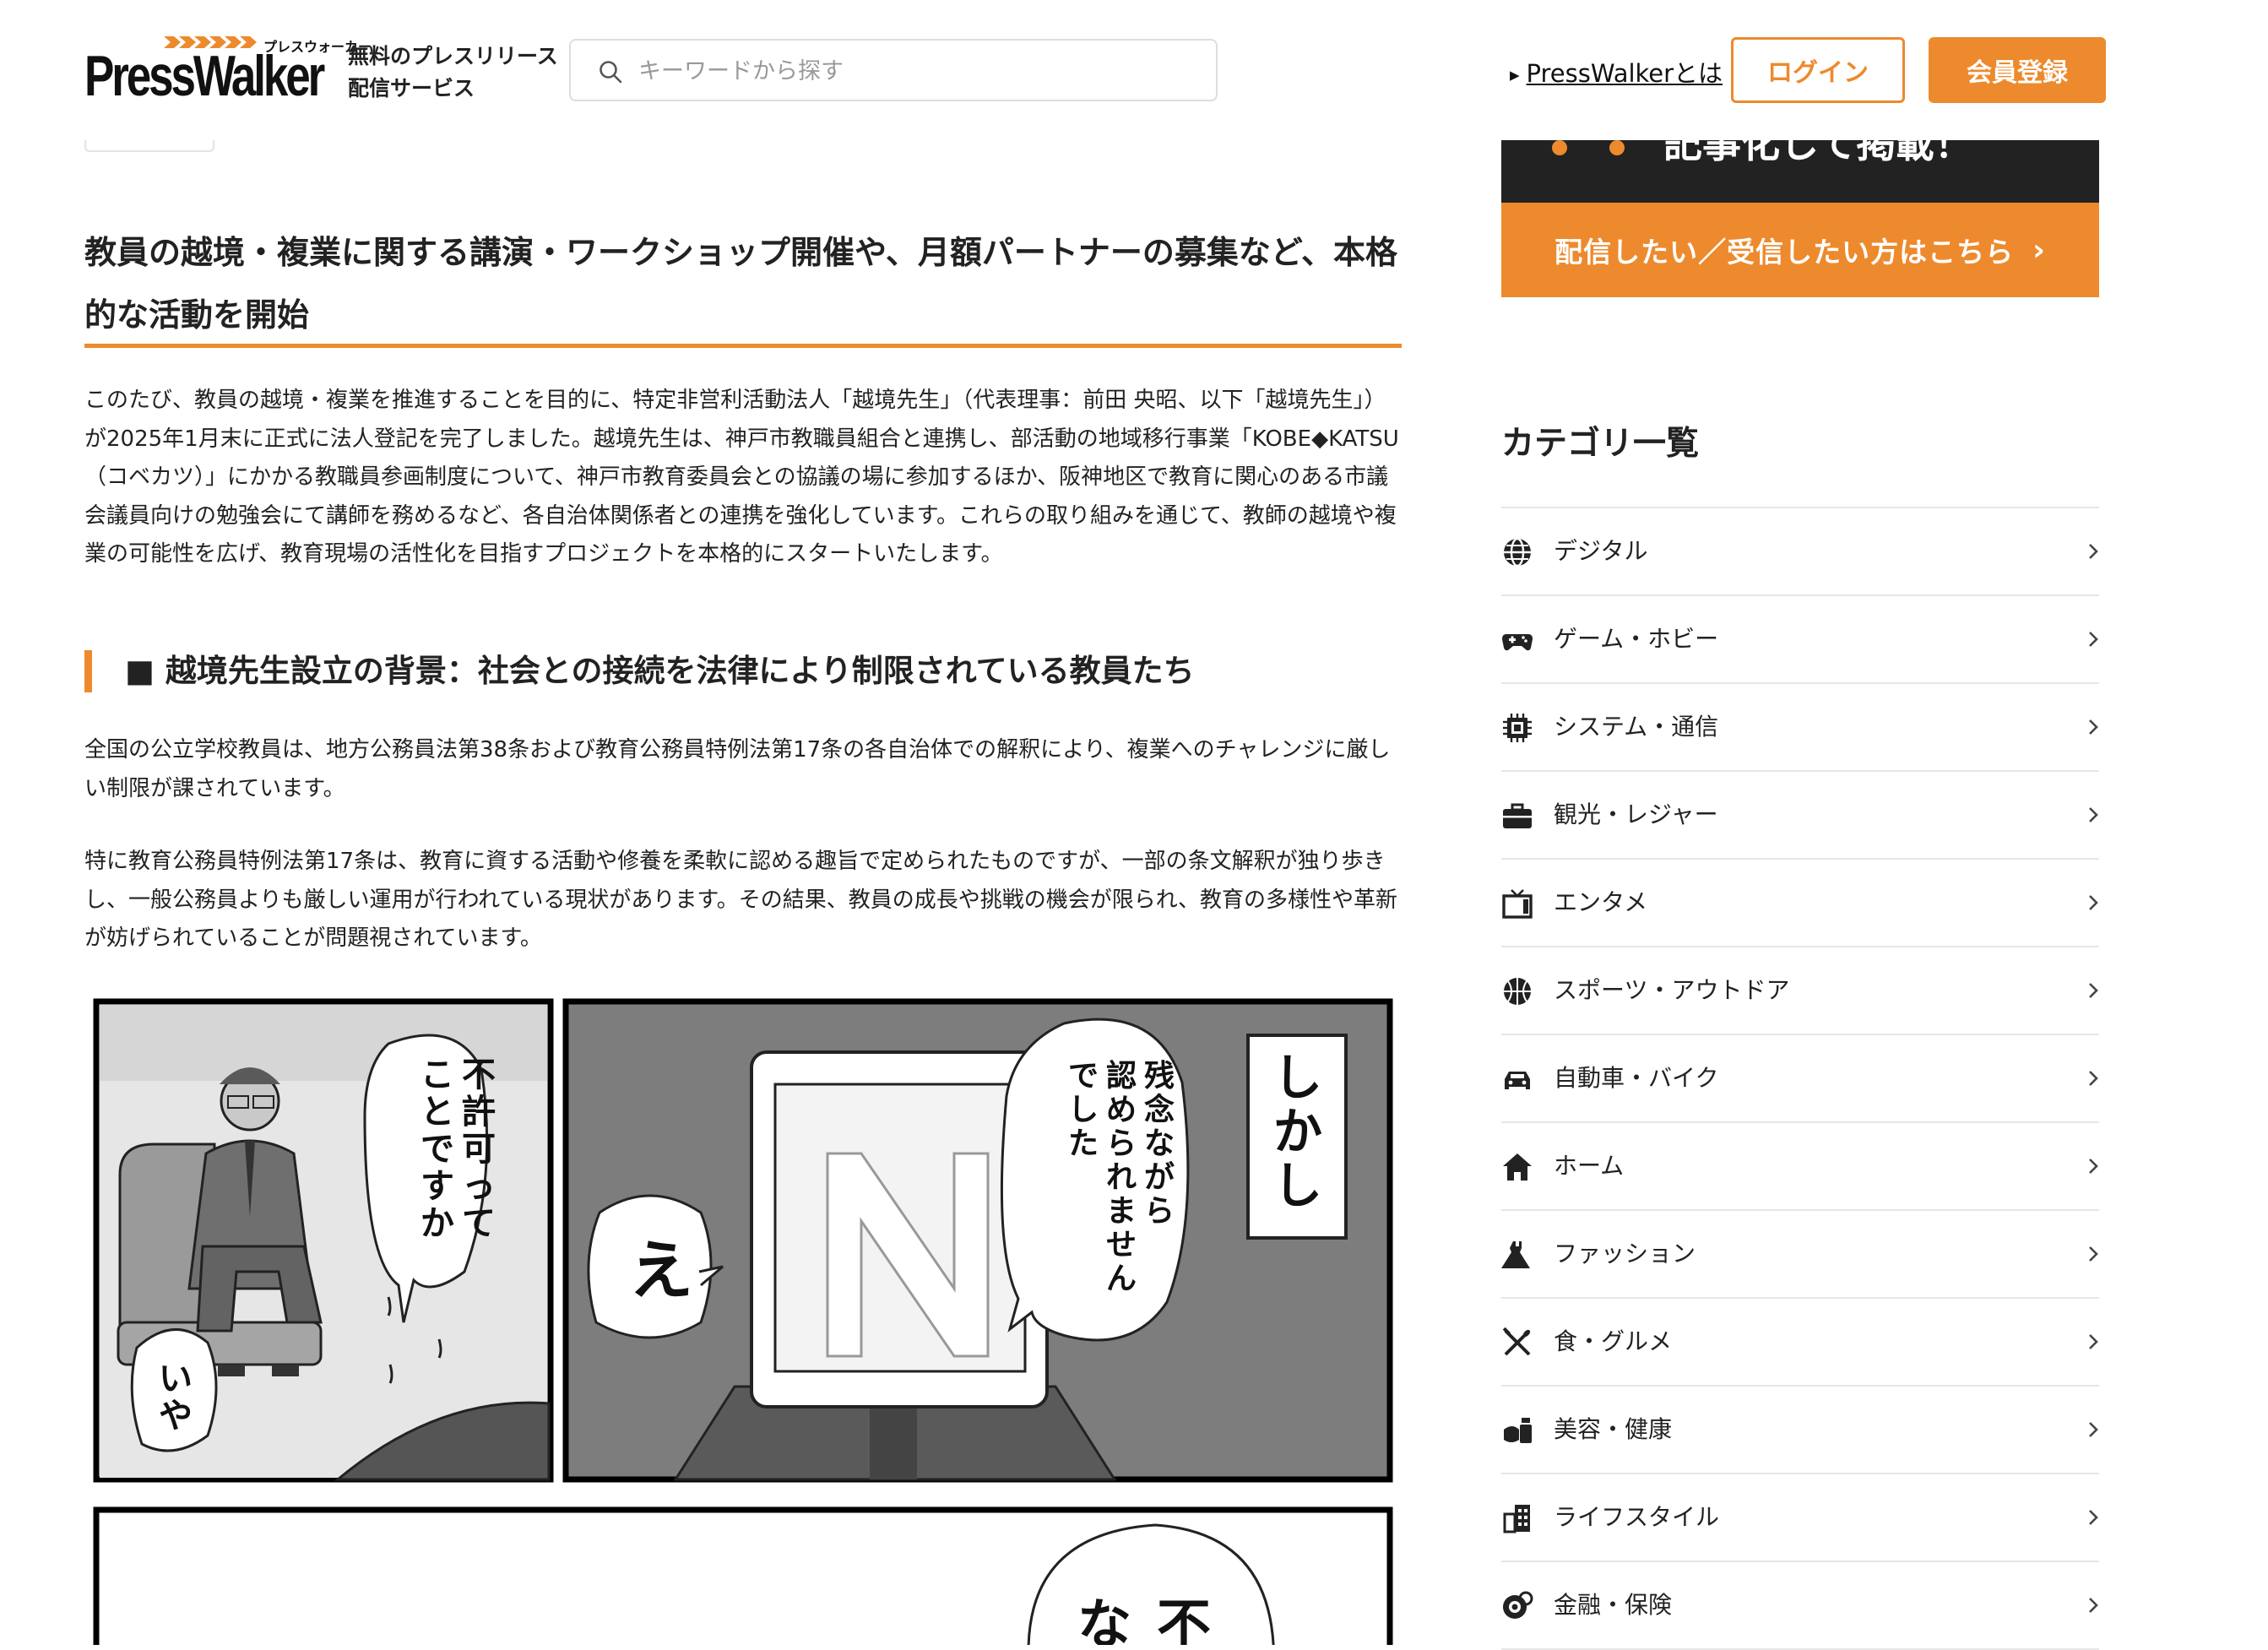 The image size is (2268, 1650). Describe the element at coordinates (1800, 903) in the screenshot. I see `category-item-entertainment: エンタメ` at that location.